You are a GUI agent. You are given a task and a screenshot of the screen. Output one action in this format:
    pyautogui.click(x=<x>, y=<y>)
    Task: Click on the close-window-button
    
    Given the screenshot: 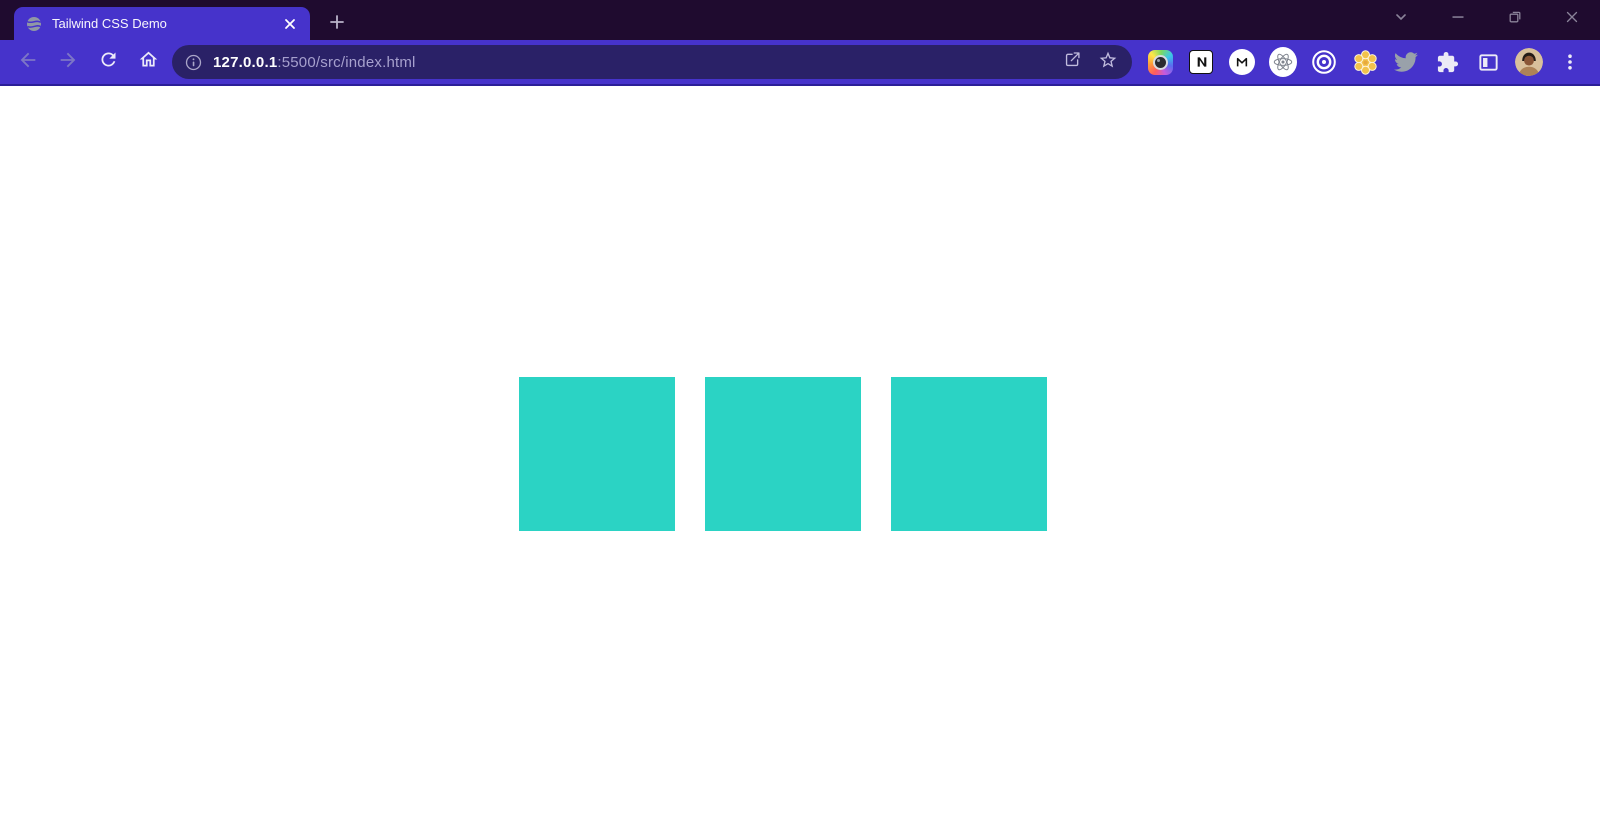 What is the action you would take?
    pyautogui.click(x=1571, y=19)
    